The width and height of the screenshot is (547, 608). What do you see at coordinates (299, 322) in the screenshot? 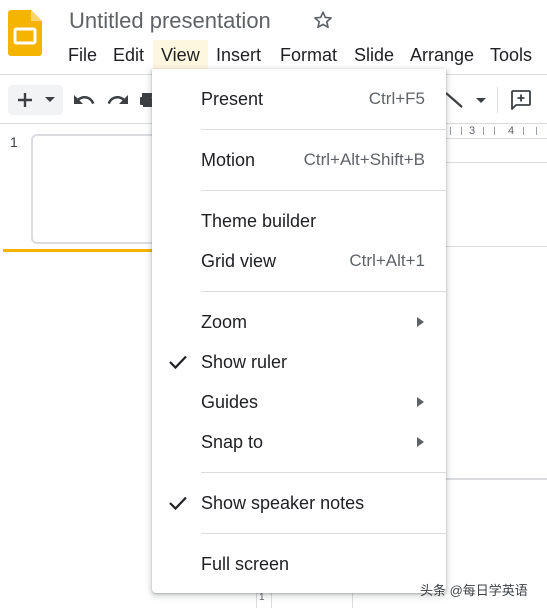
I see `menu-item-zoom: Zoom` at bounding box center [299, 322].